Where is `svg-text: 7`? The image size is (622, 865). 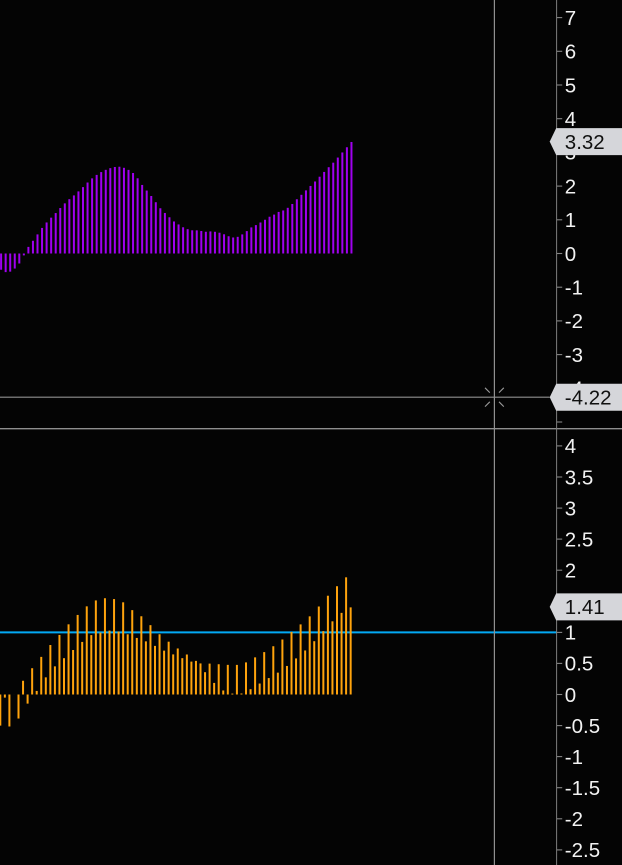
svg-text: 7 is located at coordinates (570, 18).